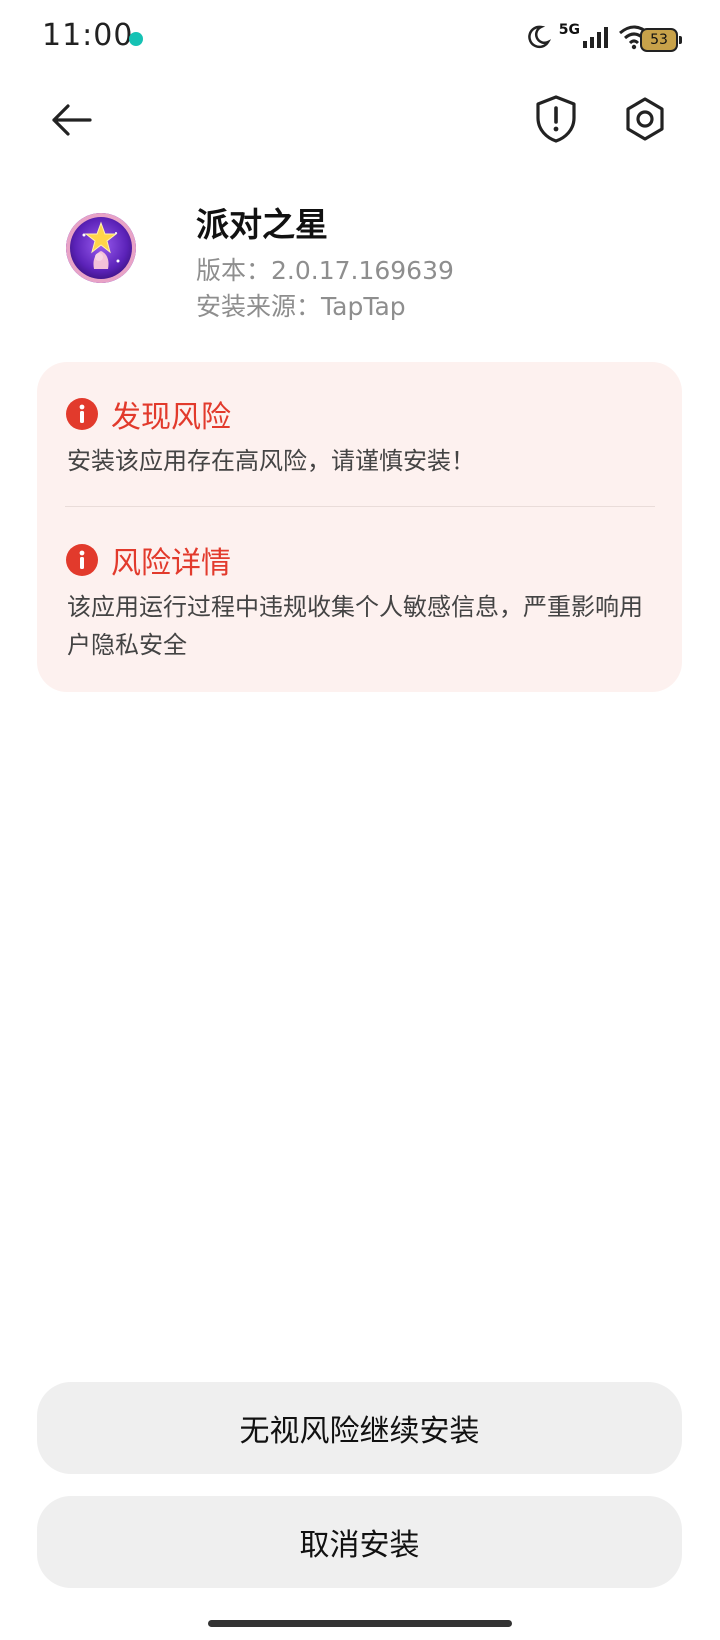 The width and height of the screenshot is (720, 1640). Describe the element at coordinates (359, 1428) in the screenshot. I see `continue-install-button: 无视风险继续安装` at that location.